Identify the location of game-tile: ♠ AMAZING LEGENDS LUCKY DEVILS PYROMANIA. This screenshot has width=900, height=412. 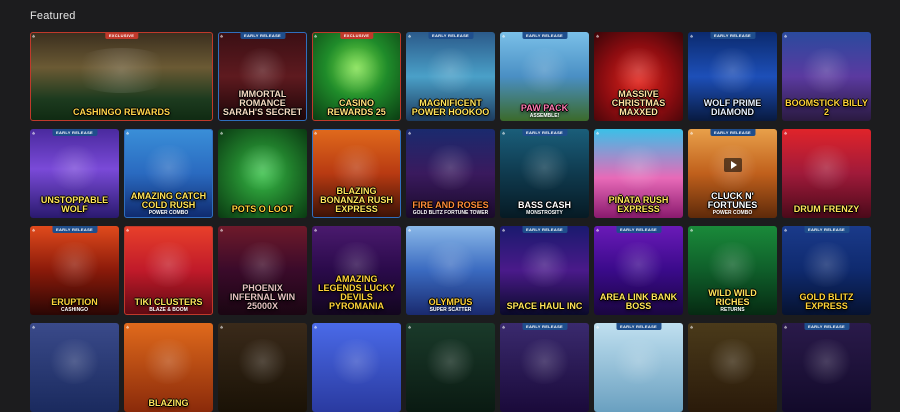
(356, 270).